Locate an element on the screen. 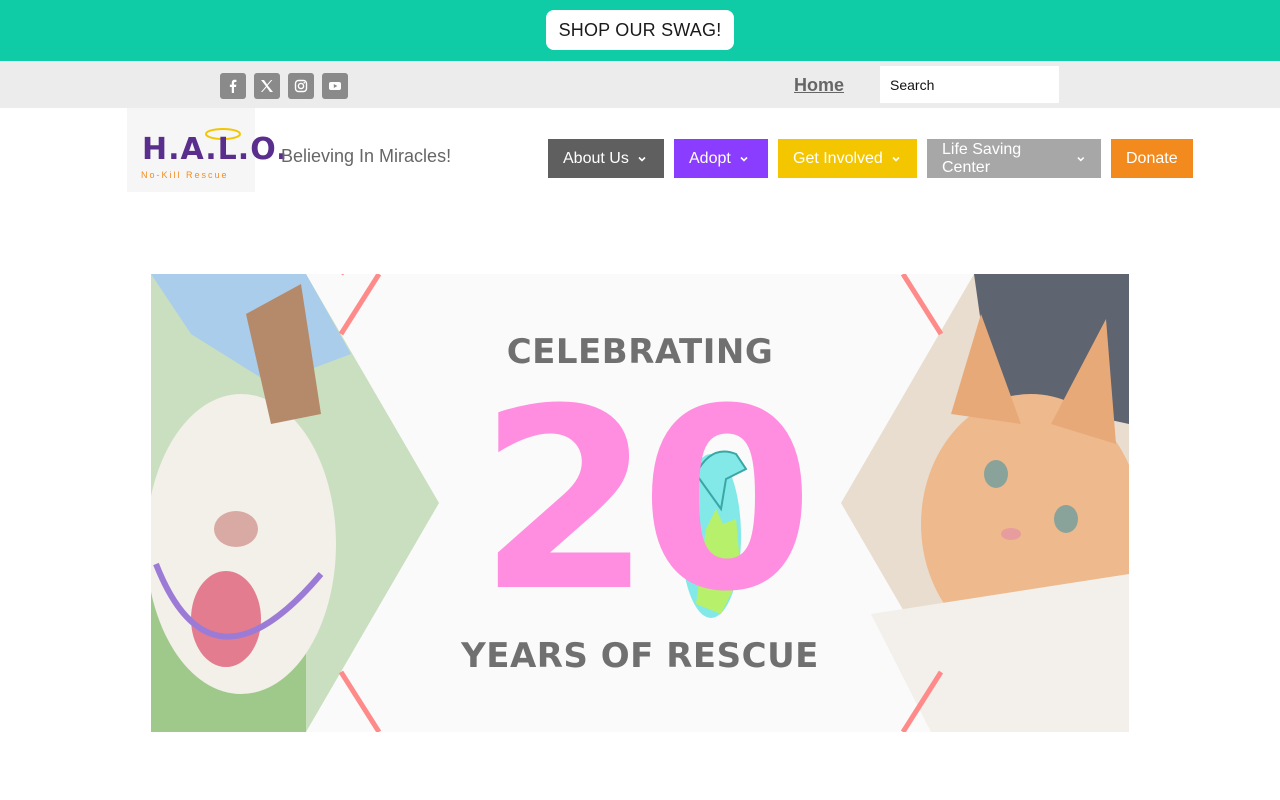 This screenshot has width=1280, height=800. shop-swag-button: SHOP OUR SWAG! is located at coordinates (640, 30).